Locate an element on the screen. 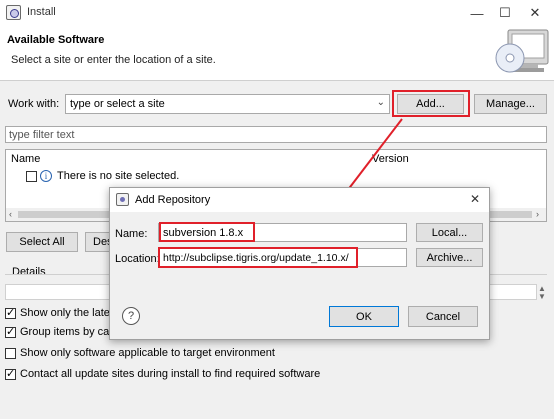  option-show-latest: Show only the latest is located at coordinates (61, 313).